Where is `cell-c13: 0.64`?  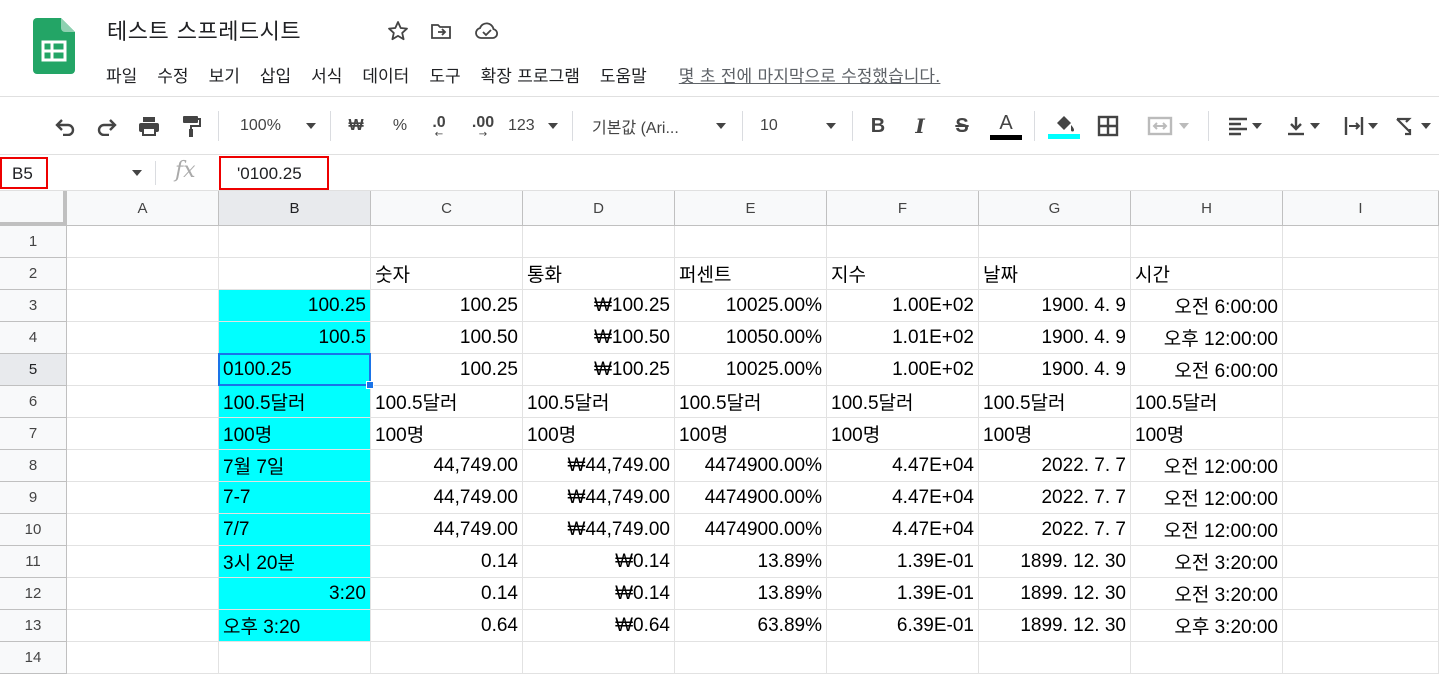 cell-c13: 0.64 is located at coordinates (447, 626).